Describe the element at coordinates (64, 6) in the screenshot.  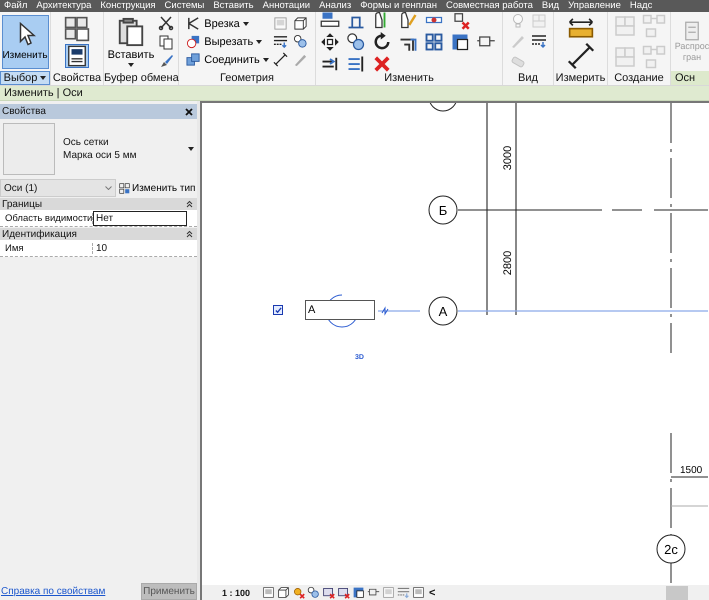
I see `ribbon-tab: Архитектура` at that location.